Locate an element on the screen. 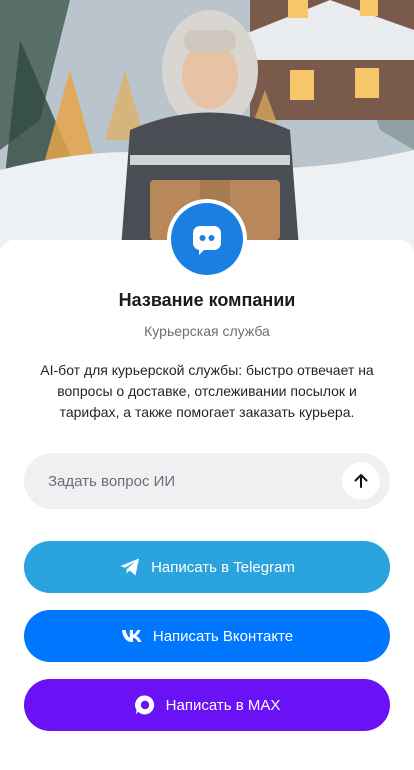 The height and width of the screenshot is (770, 414). vk-button: Написать Вконтакте is located at coordinates (207, 636).